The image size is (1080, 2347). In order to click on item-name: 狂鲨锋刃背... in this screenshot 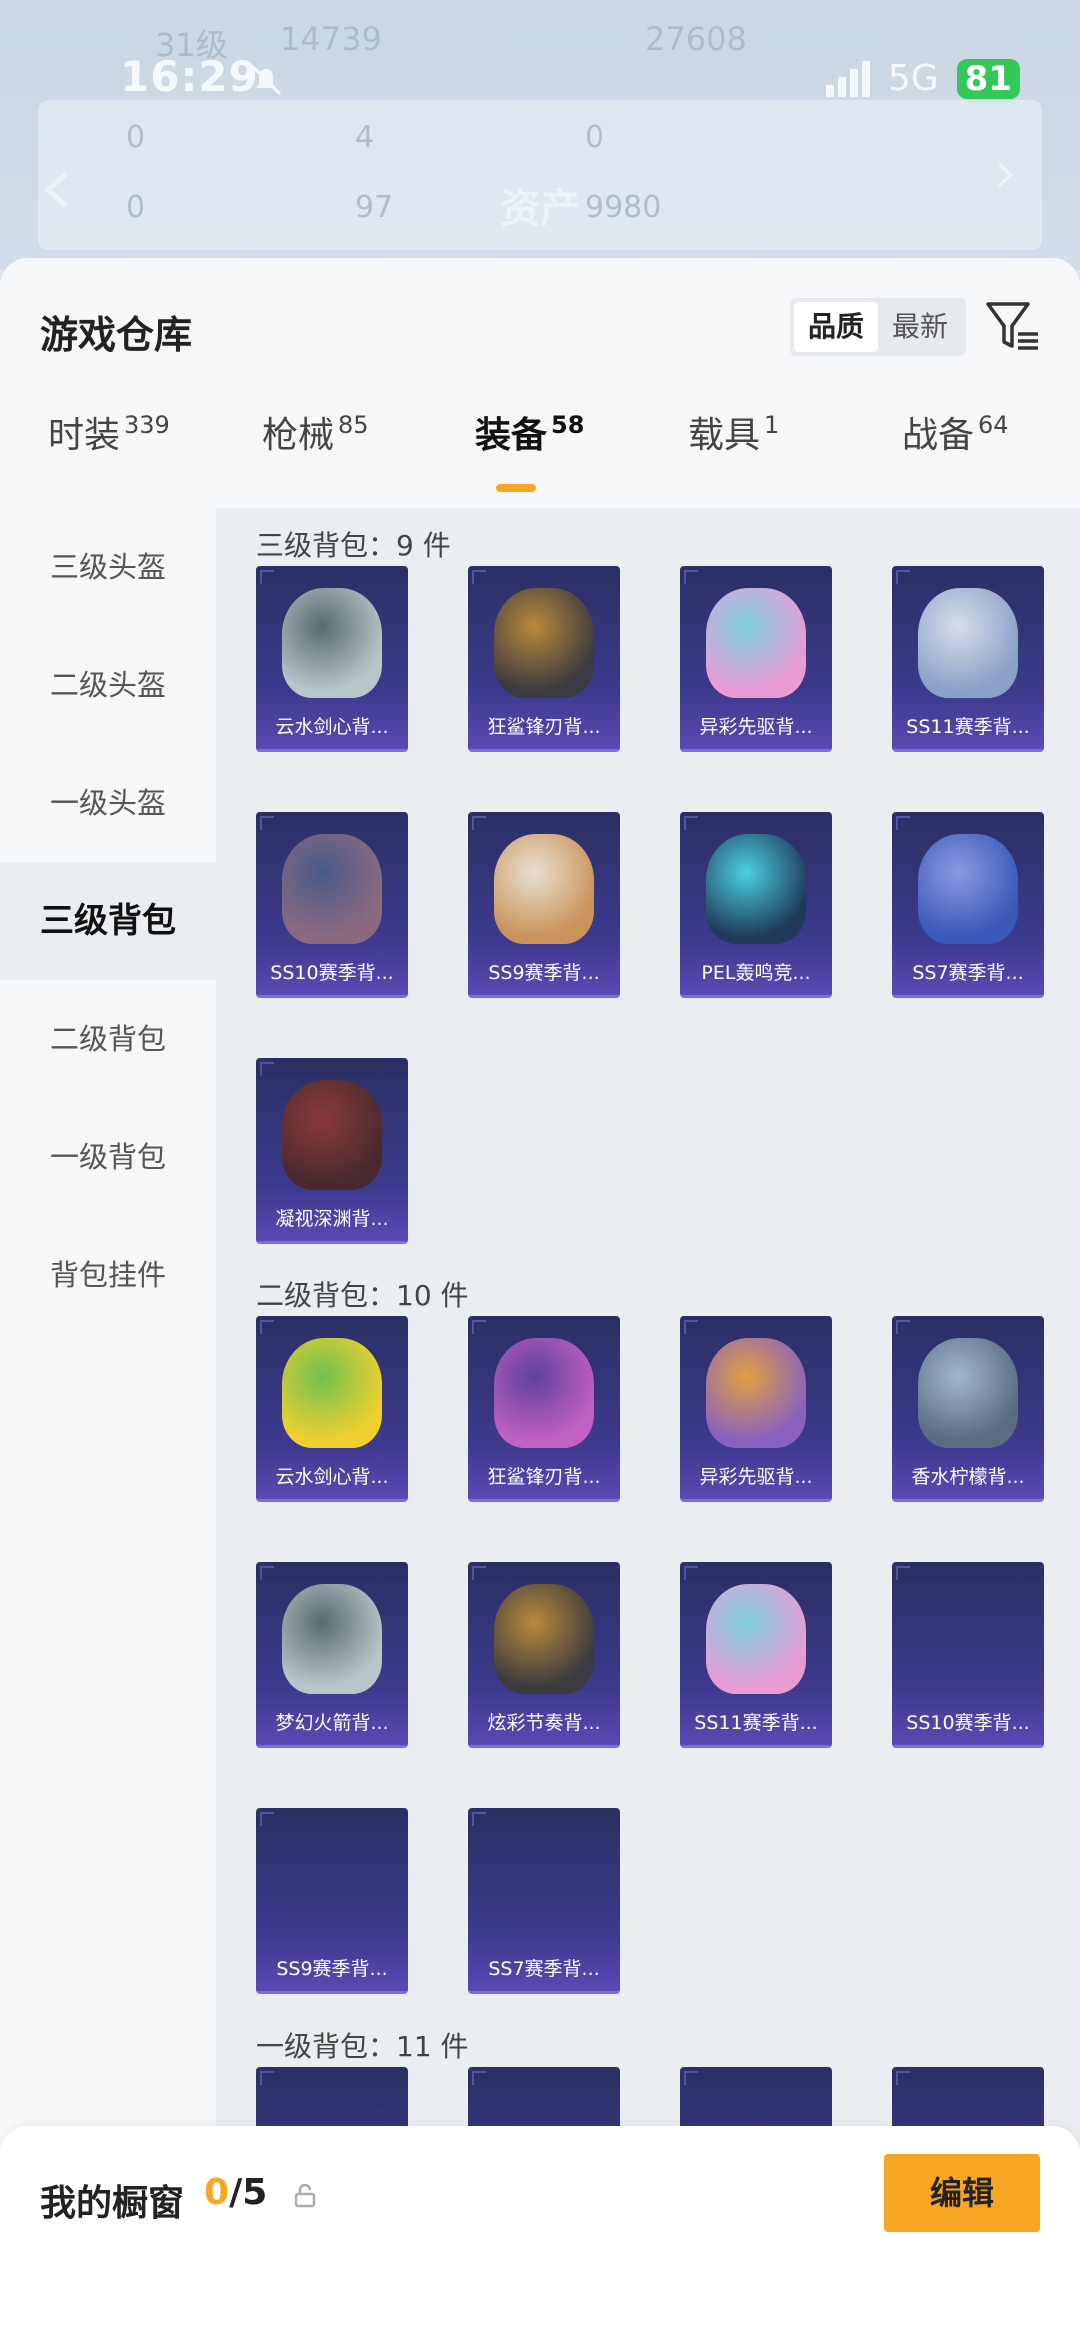, I will do `click(544, 1477)`.